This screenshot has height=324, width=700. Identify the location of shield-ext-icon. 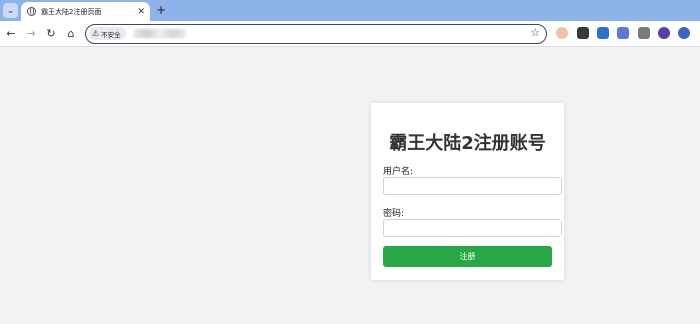
(562, 33).